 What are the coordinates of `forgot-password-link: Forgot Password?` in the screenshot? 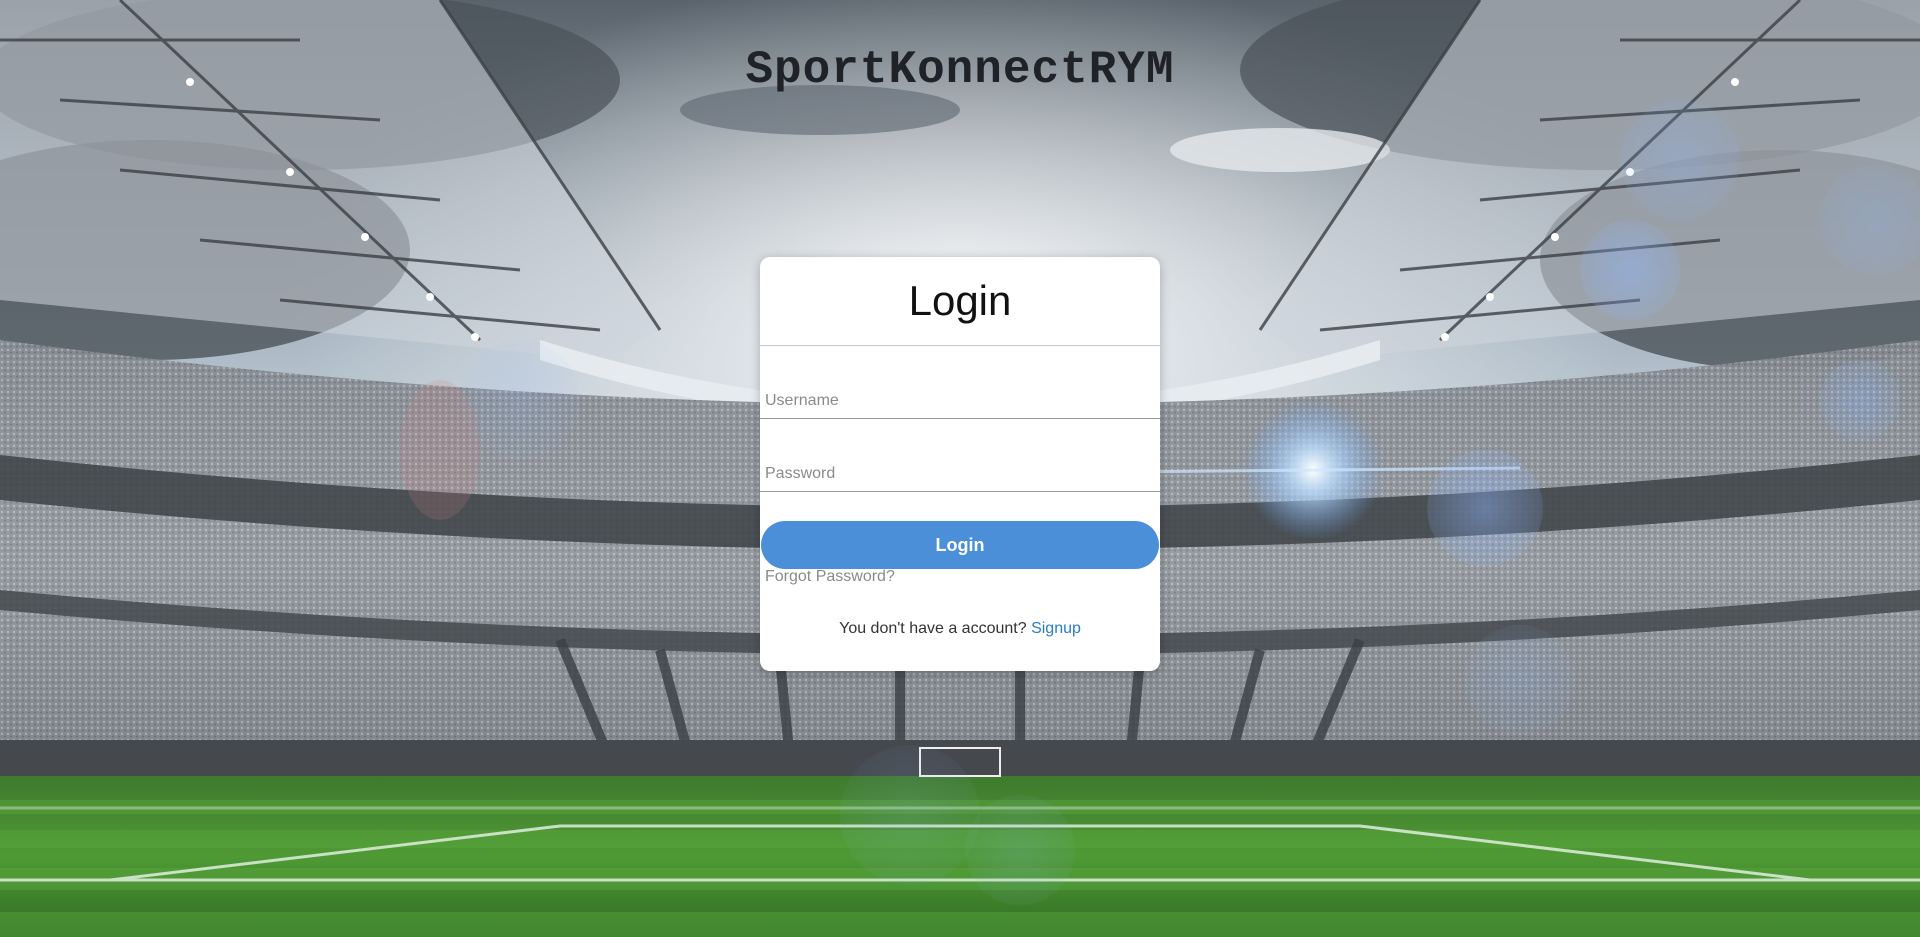 It's located at (830, 577).